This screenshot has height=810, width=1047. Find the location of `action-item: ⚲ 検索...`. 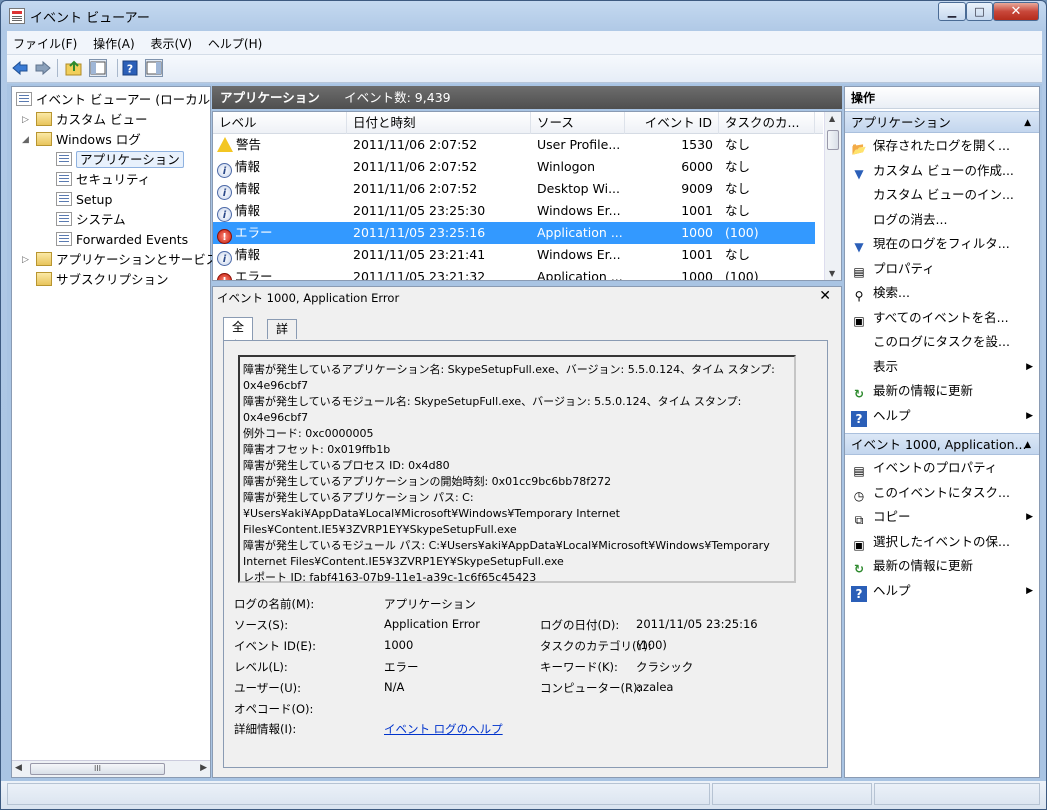

action-item: ⚲ 検索... is located at coordinates (944, 293).